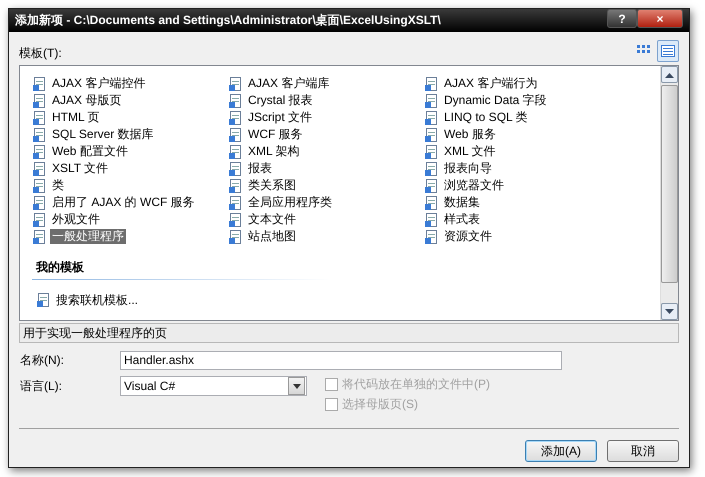 The width and height of the screenshot is (705, 477). Describe the element at coordinates (90, 151) in the screenshot. I see `template-item: Web 配置文件` at that location.